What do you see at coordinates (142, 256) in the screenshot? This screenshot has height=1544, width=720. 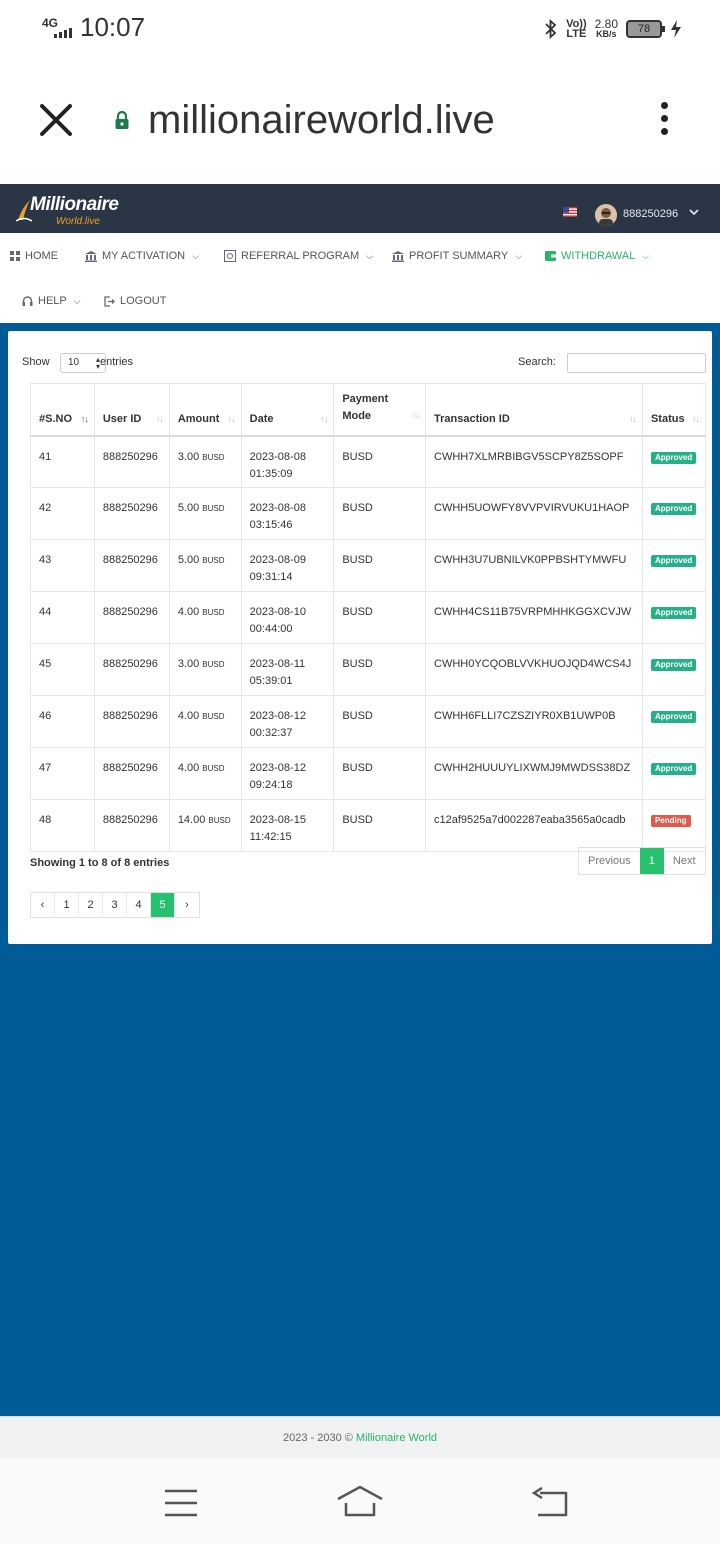 I see `menu-item-activation: MY ACTIVATION ⌵` at bounding box center [142, 256].